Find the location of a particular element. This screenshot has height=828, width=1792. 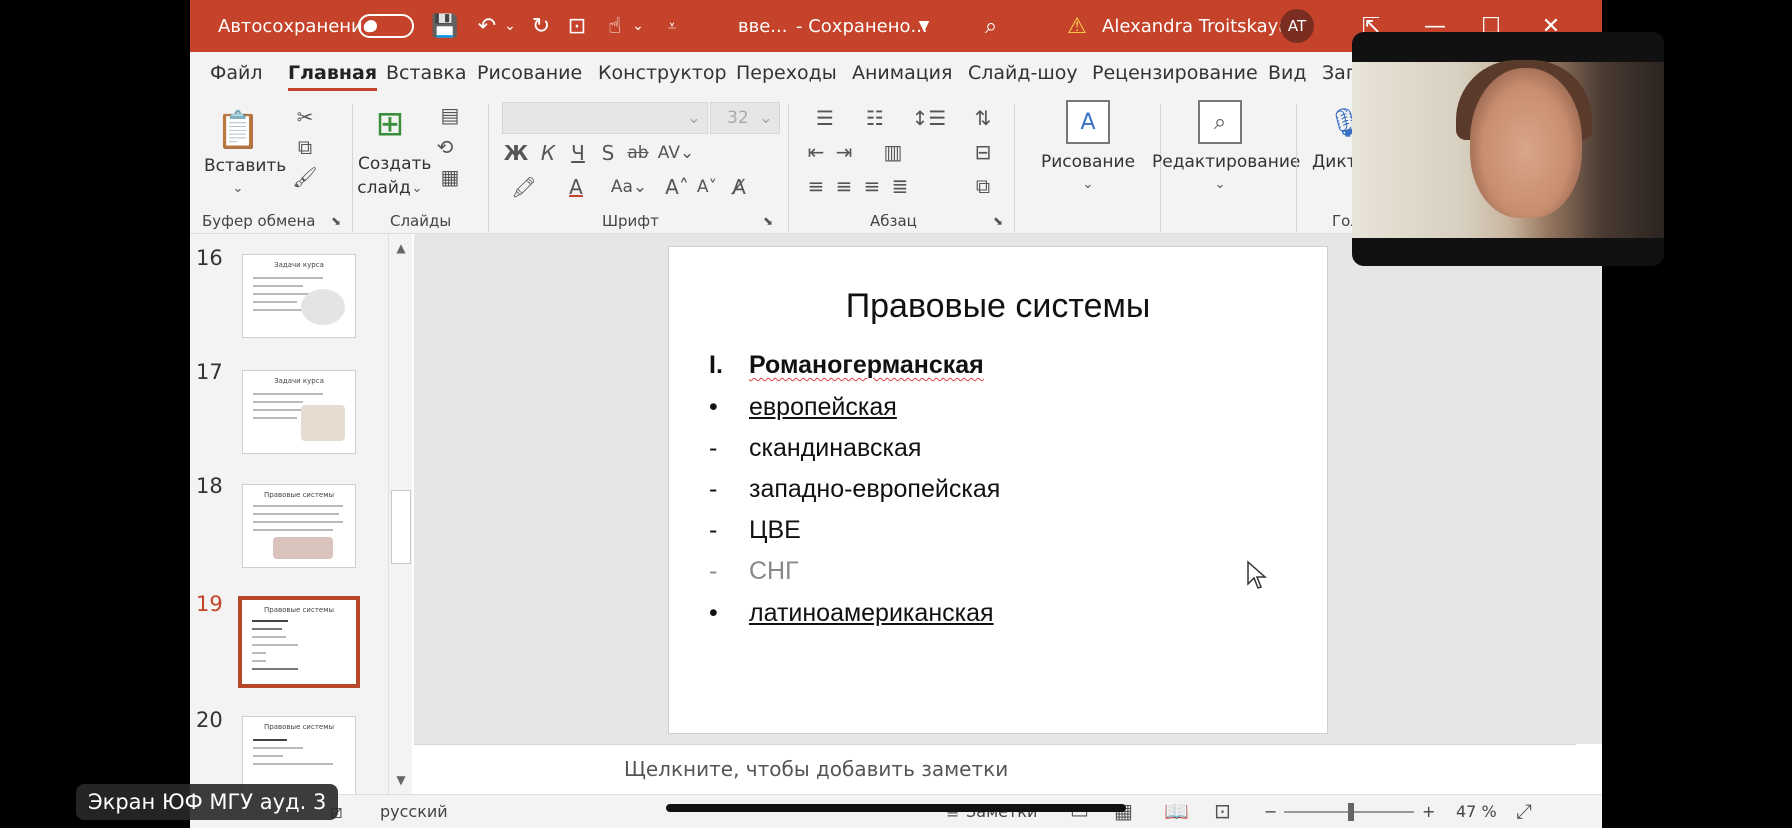

redo-icon: ↻ is located at coordinates (541, 26).